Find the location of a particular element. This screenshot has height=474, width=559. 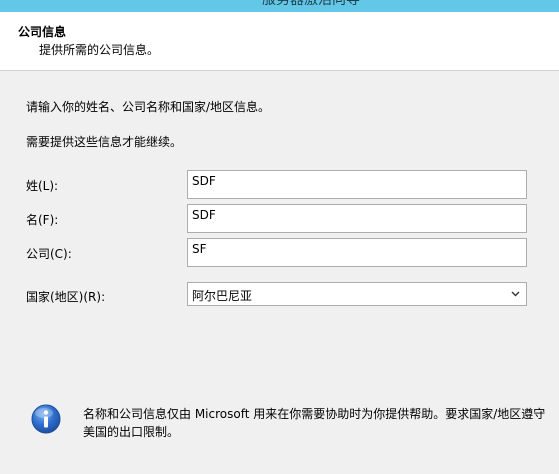

intro-line-1: 请输入你的姓名、公司名称和国家/地区信息。 is located at coordinates (148, 107).